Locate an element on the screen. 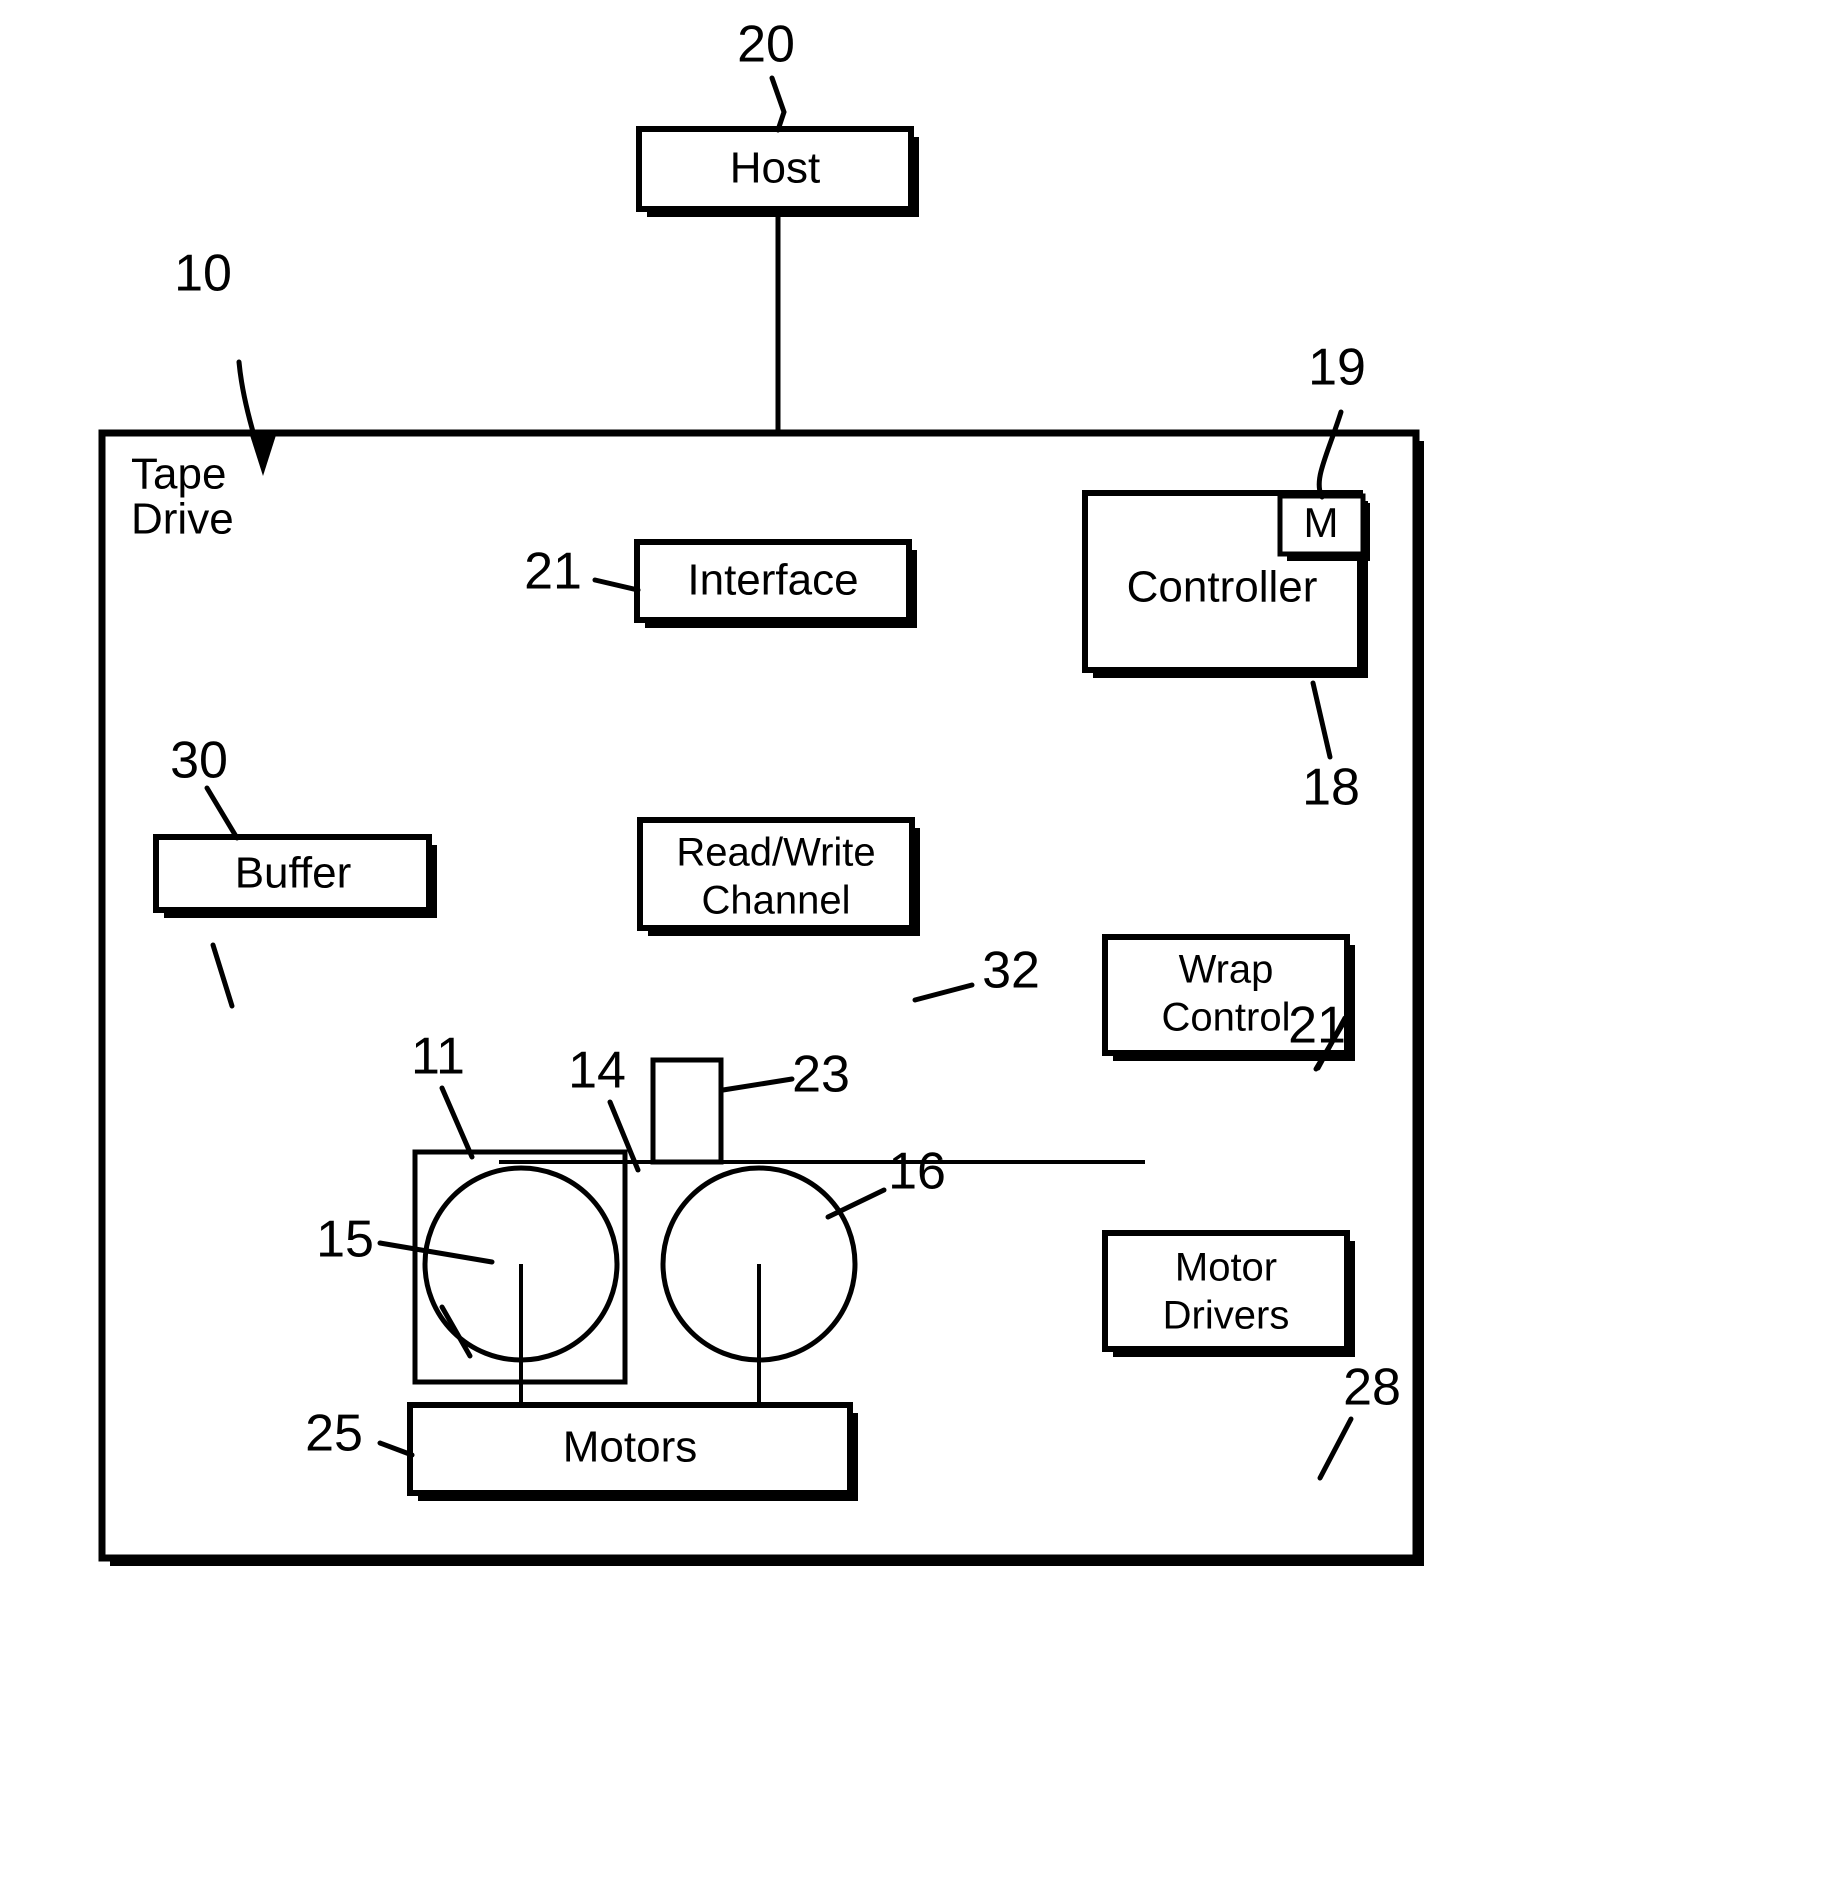  head-fill is located at coordinates (687, 1111).